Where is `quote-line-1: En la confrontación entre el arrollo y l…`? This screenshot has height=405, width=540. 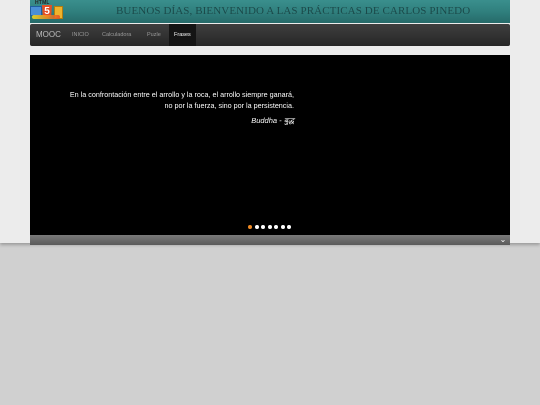
quote-line-1: En la confrontación entre el arrollo y l… is located at coordinates (181, 94).